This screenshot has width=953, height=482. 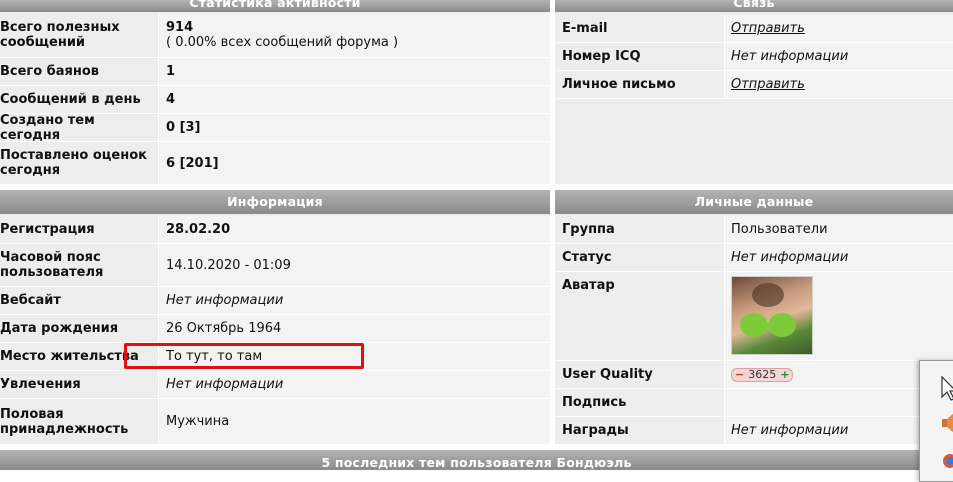 I want to click on row-label: Аватар, so click(x=642, y=316).